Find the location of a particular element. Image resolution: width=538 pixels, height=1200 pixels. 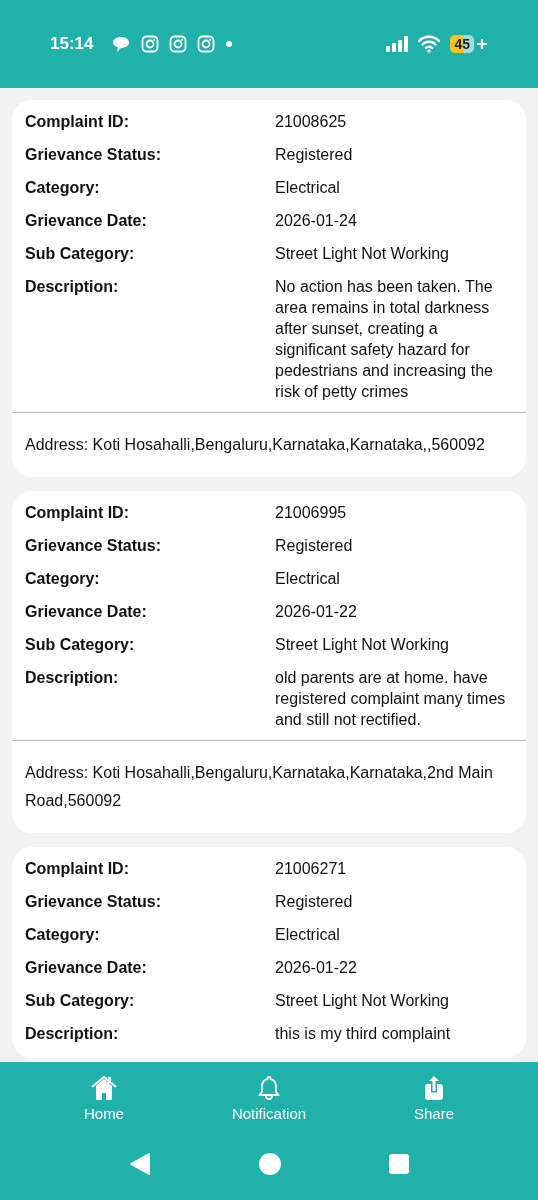

address-text: Address: Koti Hosahalli,Bengaluru,Karnataka,Karnataka,2nd Main Road,560092 is located at coordinates (259, 787).